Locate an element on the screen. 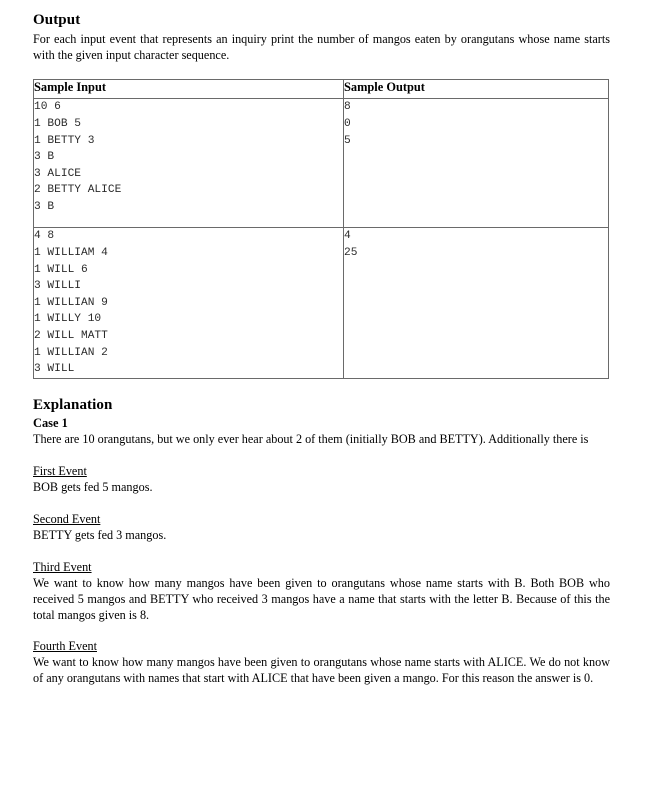 This screenshot has width=652, height=790. event-title-third: Third Event is located at coordinates (62, 566).